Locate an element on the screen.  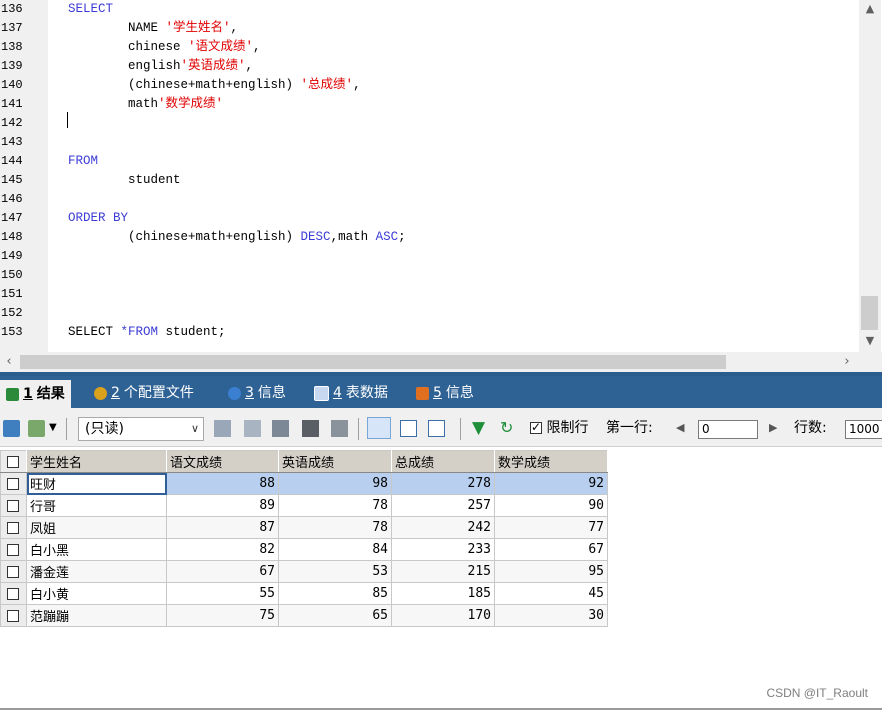
table-cell: 65 is located at coordinates (335, 615).